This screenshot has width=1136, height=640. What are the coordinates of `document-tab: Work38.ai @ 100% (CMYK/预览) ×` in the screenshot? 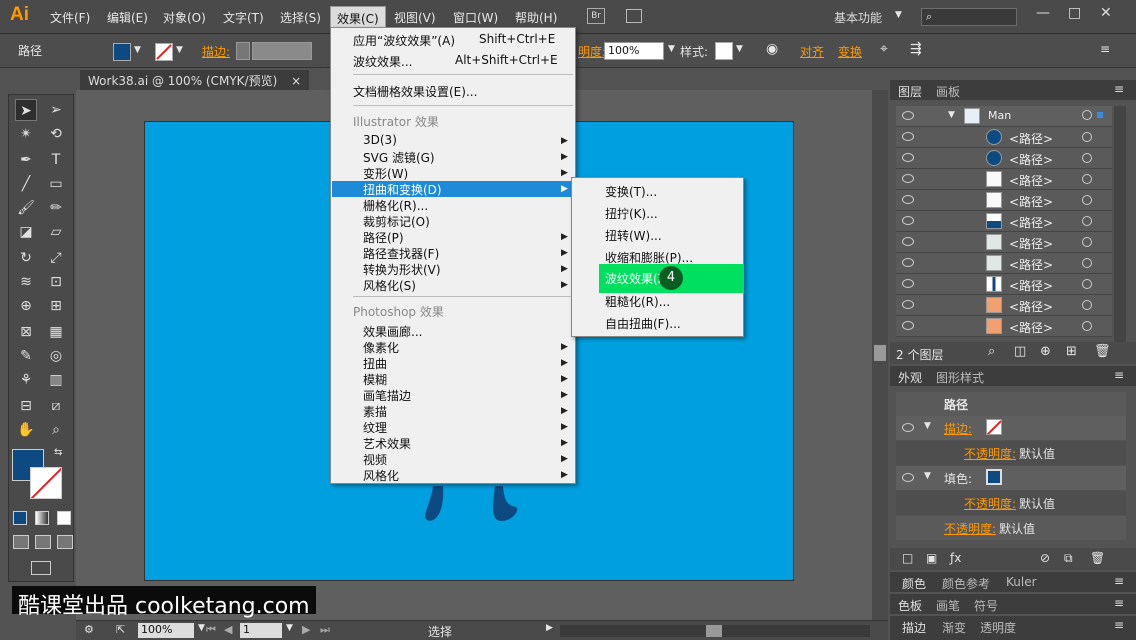 It's located at (195, 80).